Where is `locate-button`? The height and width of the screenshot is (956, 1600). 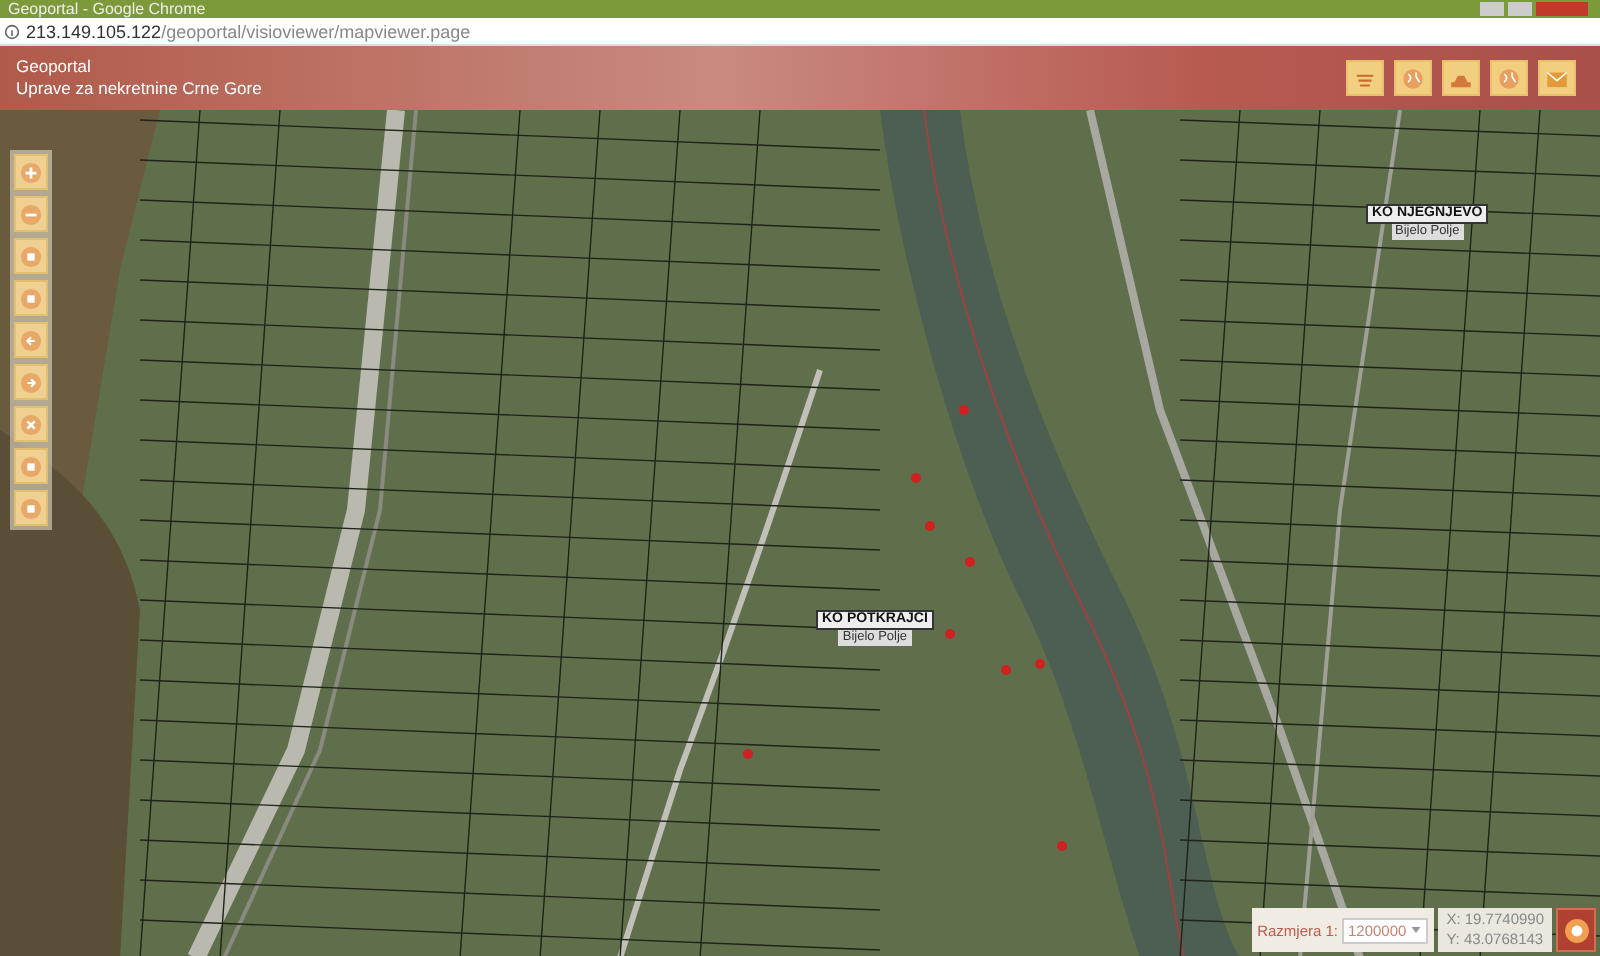 locate-button is located at coordinates (1576, 930).